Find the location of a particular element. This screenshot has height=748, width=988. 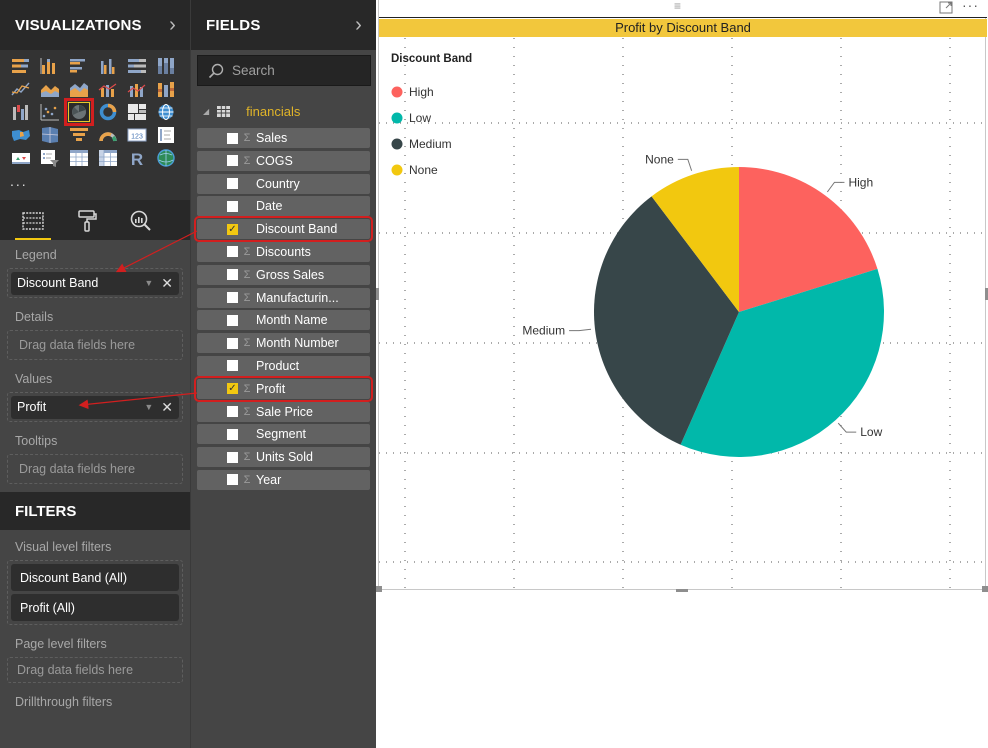

visual-type-line-clustered-column-icon is located at coordinates (108, 89).